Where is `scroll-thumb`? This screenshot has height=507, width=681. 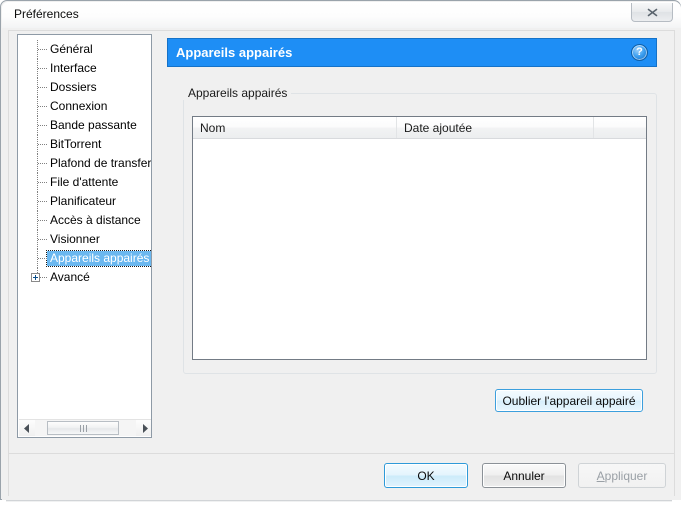
scroll-thumb is located at coordinates (83, 428).